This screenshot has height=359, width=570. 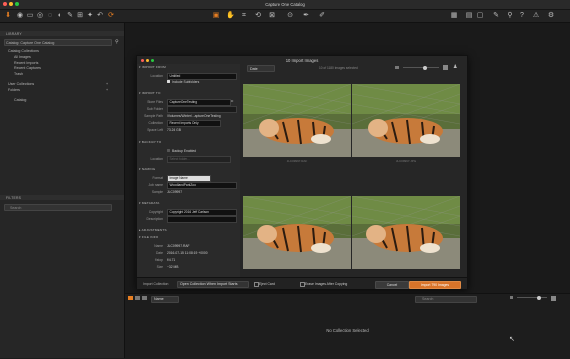 What do you see at coordinates (189, 237) in the screenshot?
I see `file-info-header: ▾ FILE INFO` at bounding box center [189, 237].